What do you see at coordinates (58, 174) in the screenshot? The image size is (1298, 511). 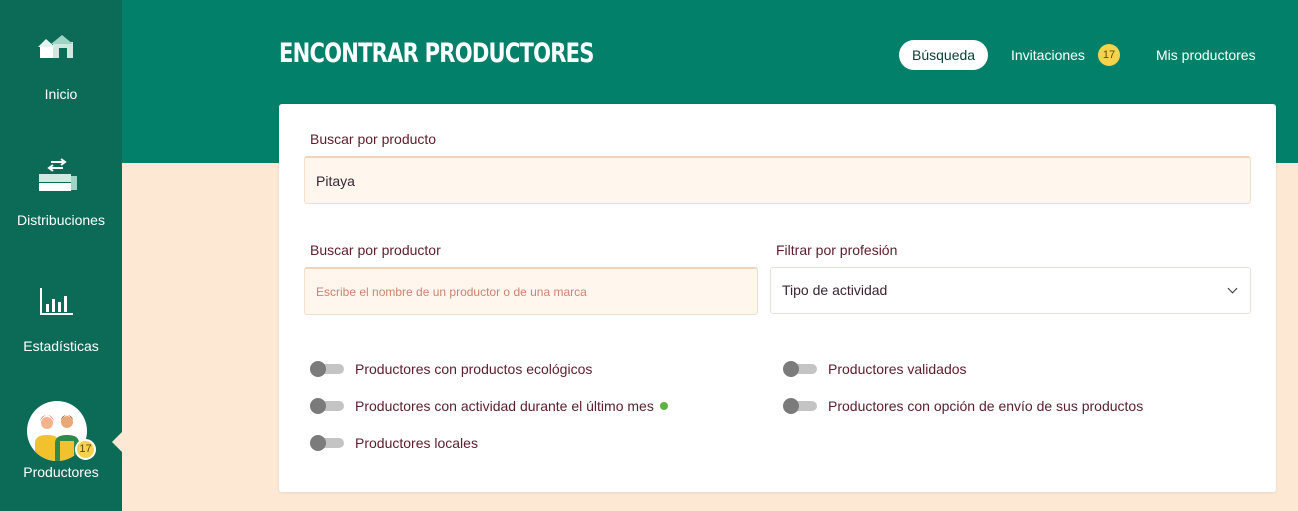 I see `boxes-icon` at bounding box center [58, 174].